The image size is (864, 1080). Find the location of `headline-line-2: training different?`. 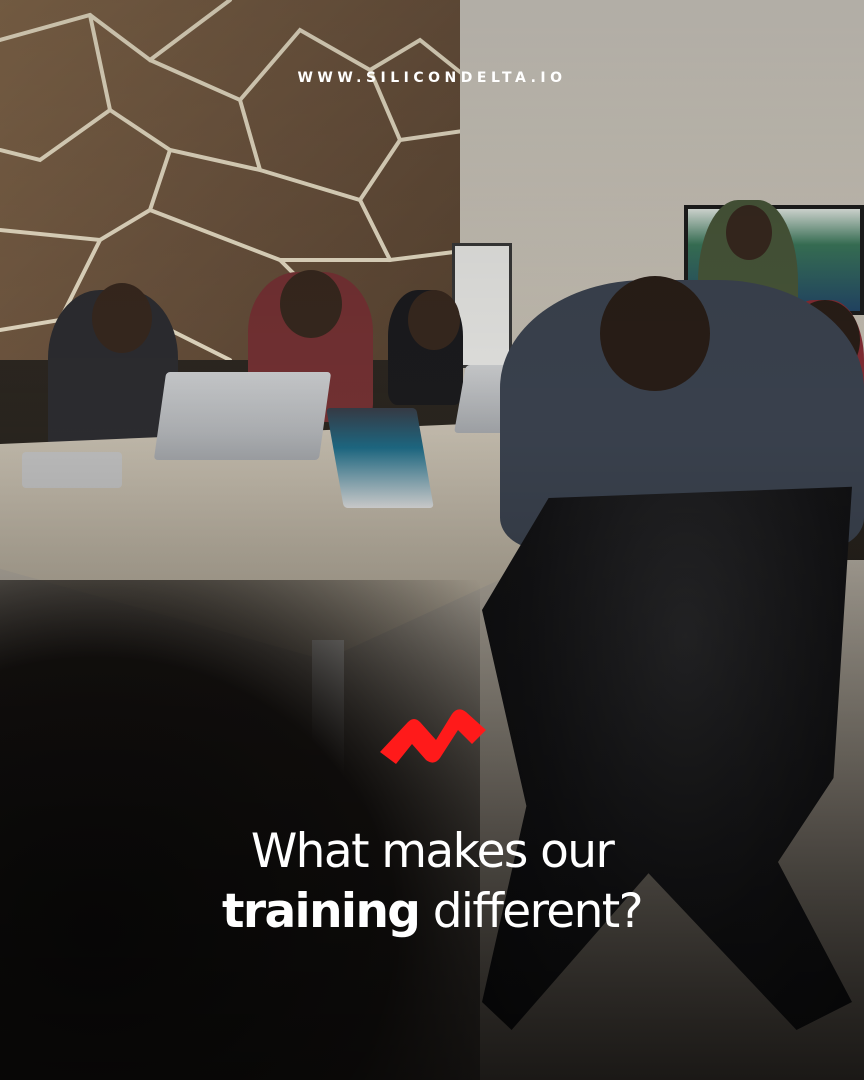

headline-line-2: training different? is located at coordinates (432, 912).